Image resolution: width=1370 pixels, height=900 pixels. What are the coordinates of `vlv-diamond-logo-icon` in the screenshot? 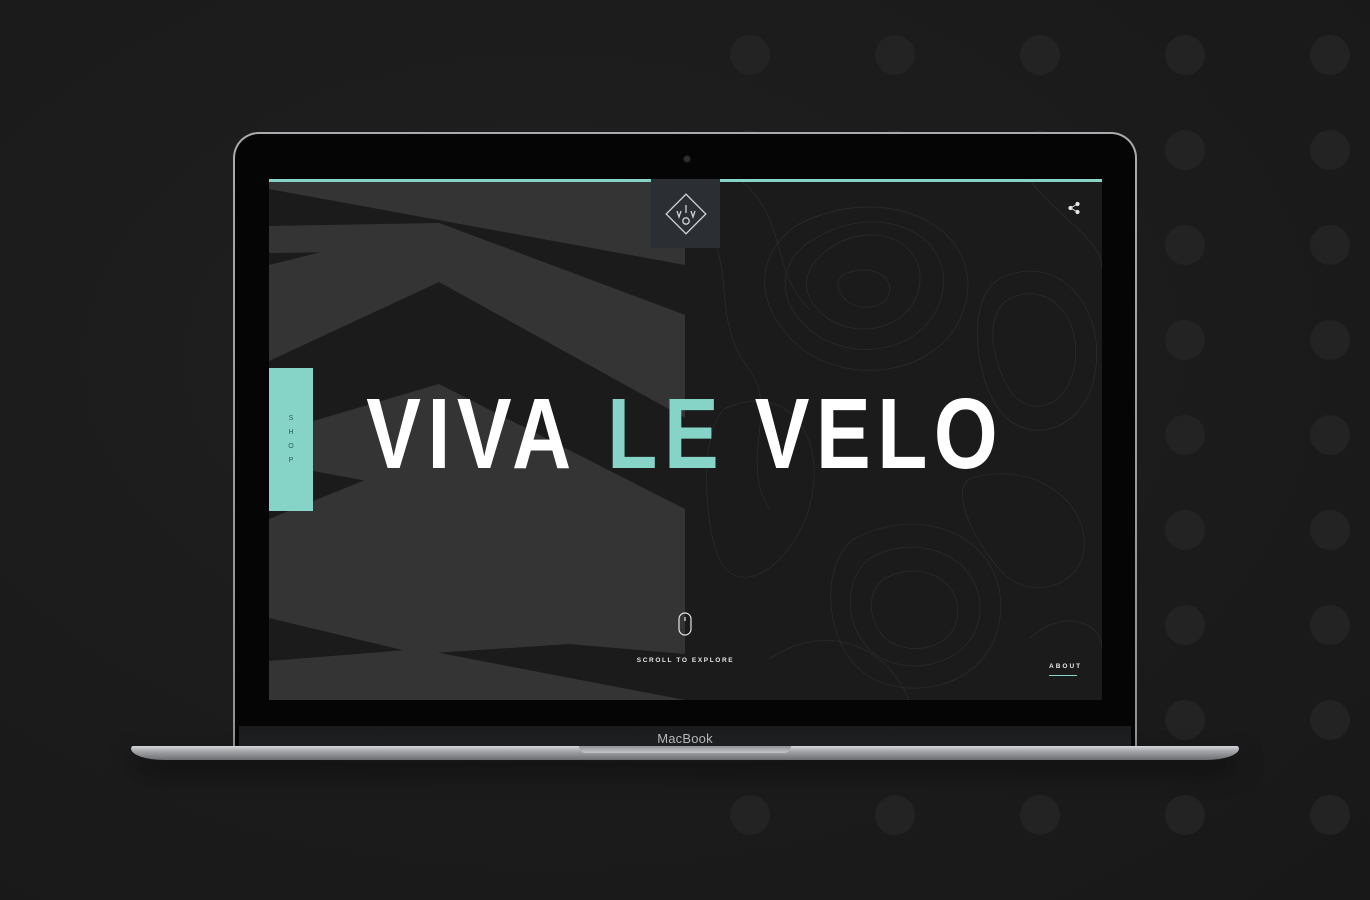 It's located at (685, 213).